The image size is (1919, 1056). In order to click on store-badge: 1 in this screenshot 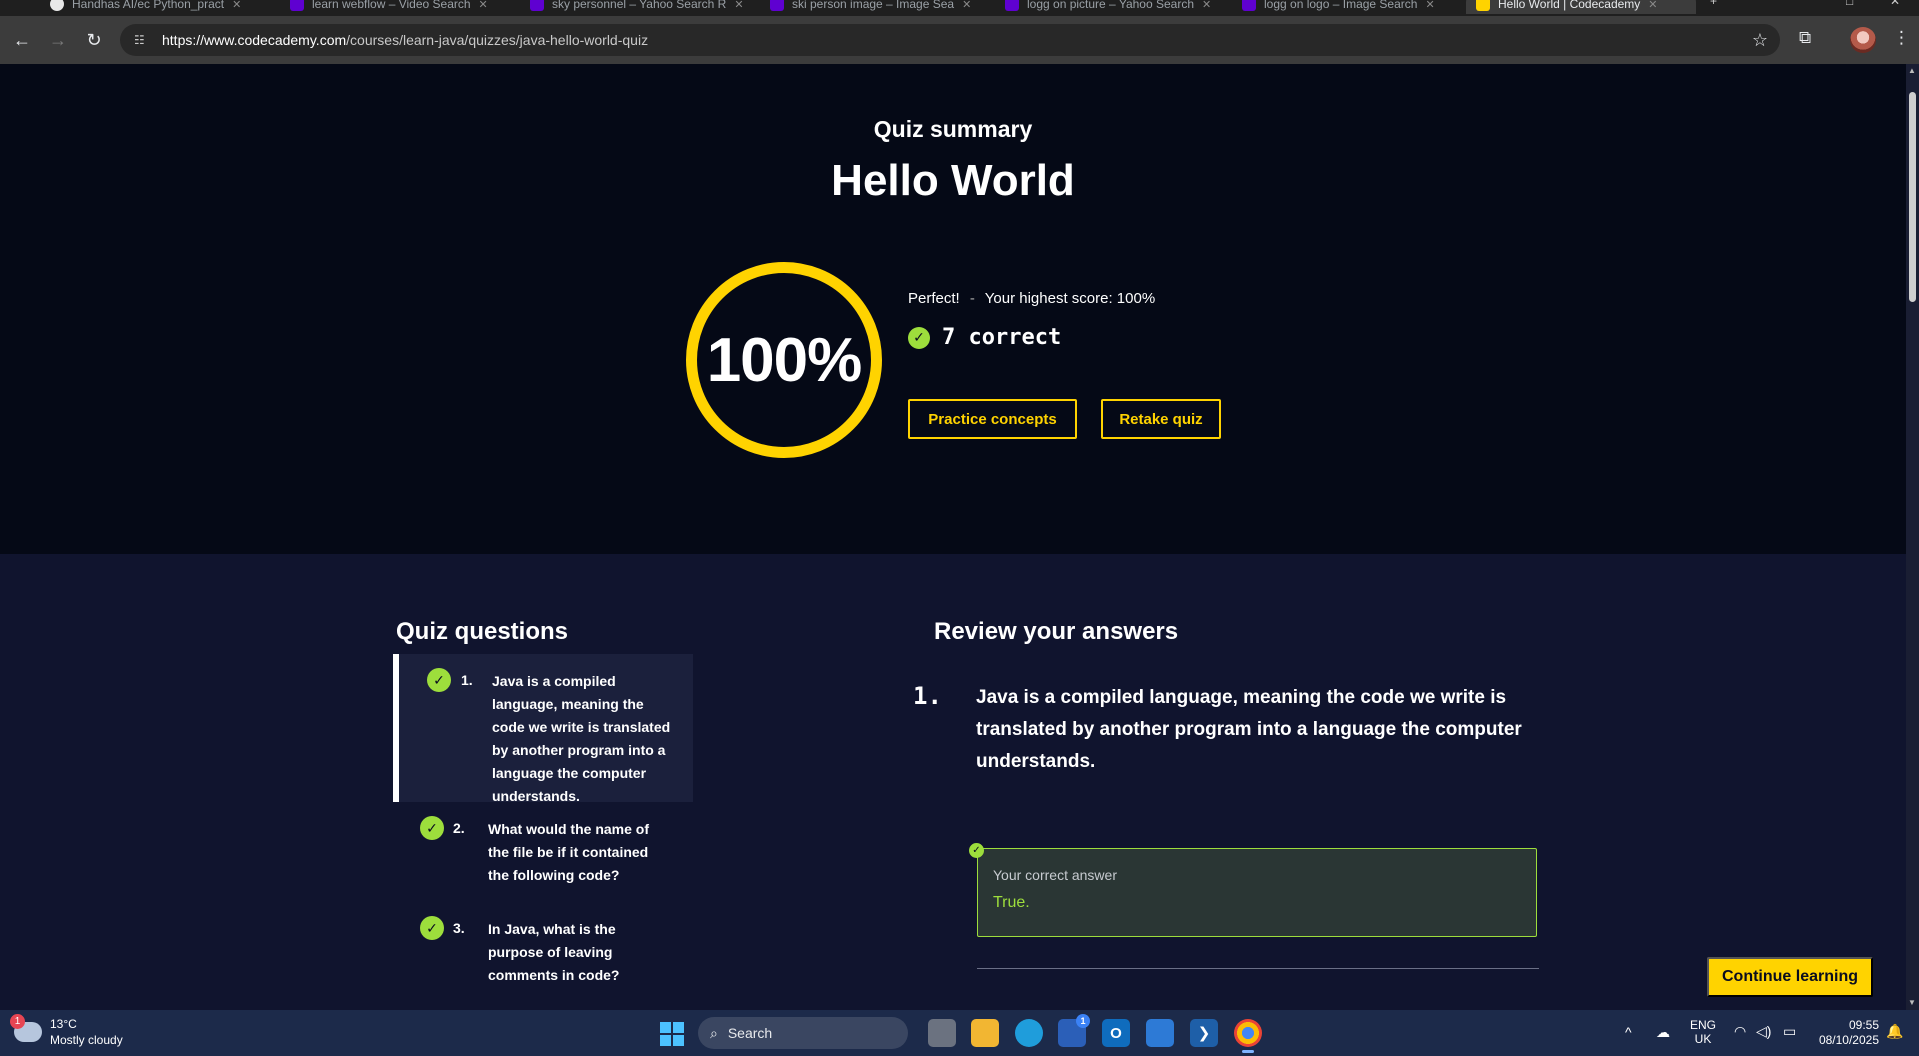, I will do `click(1083, 1021)`.